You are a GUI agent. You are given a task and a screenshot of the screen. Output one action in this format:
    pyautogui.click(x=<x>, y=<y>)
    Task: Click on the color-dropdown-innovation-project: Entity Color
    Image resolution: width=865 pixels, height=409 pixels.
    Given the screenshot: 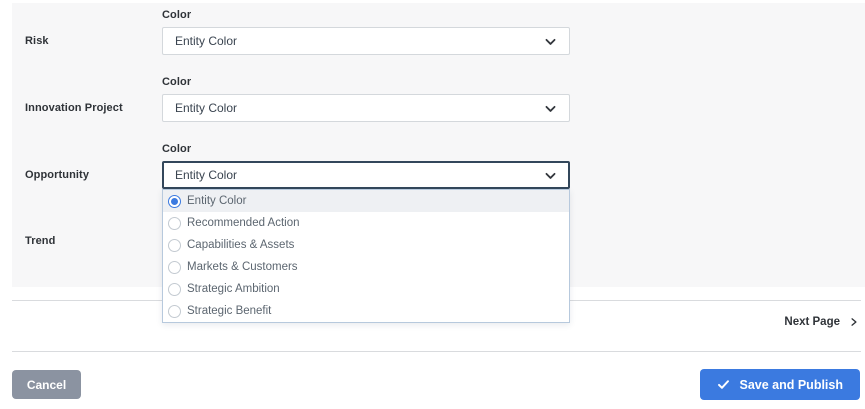 What is the action you would take?
    pyautogui.click(x=366, y=108)
    